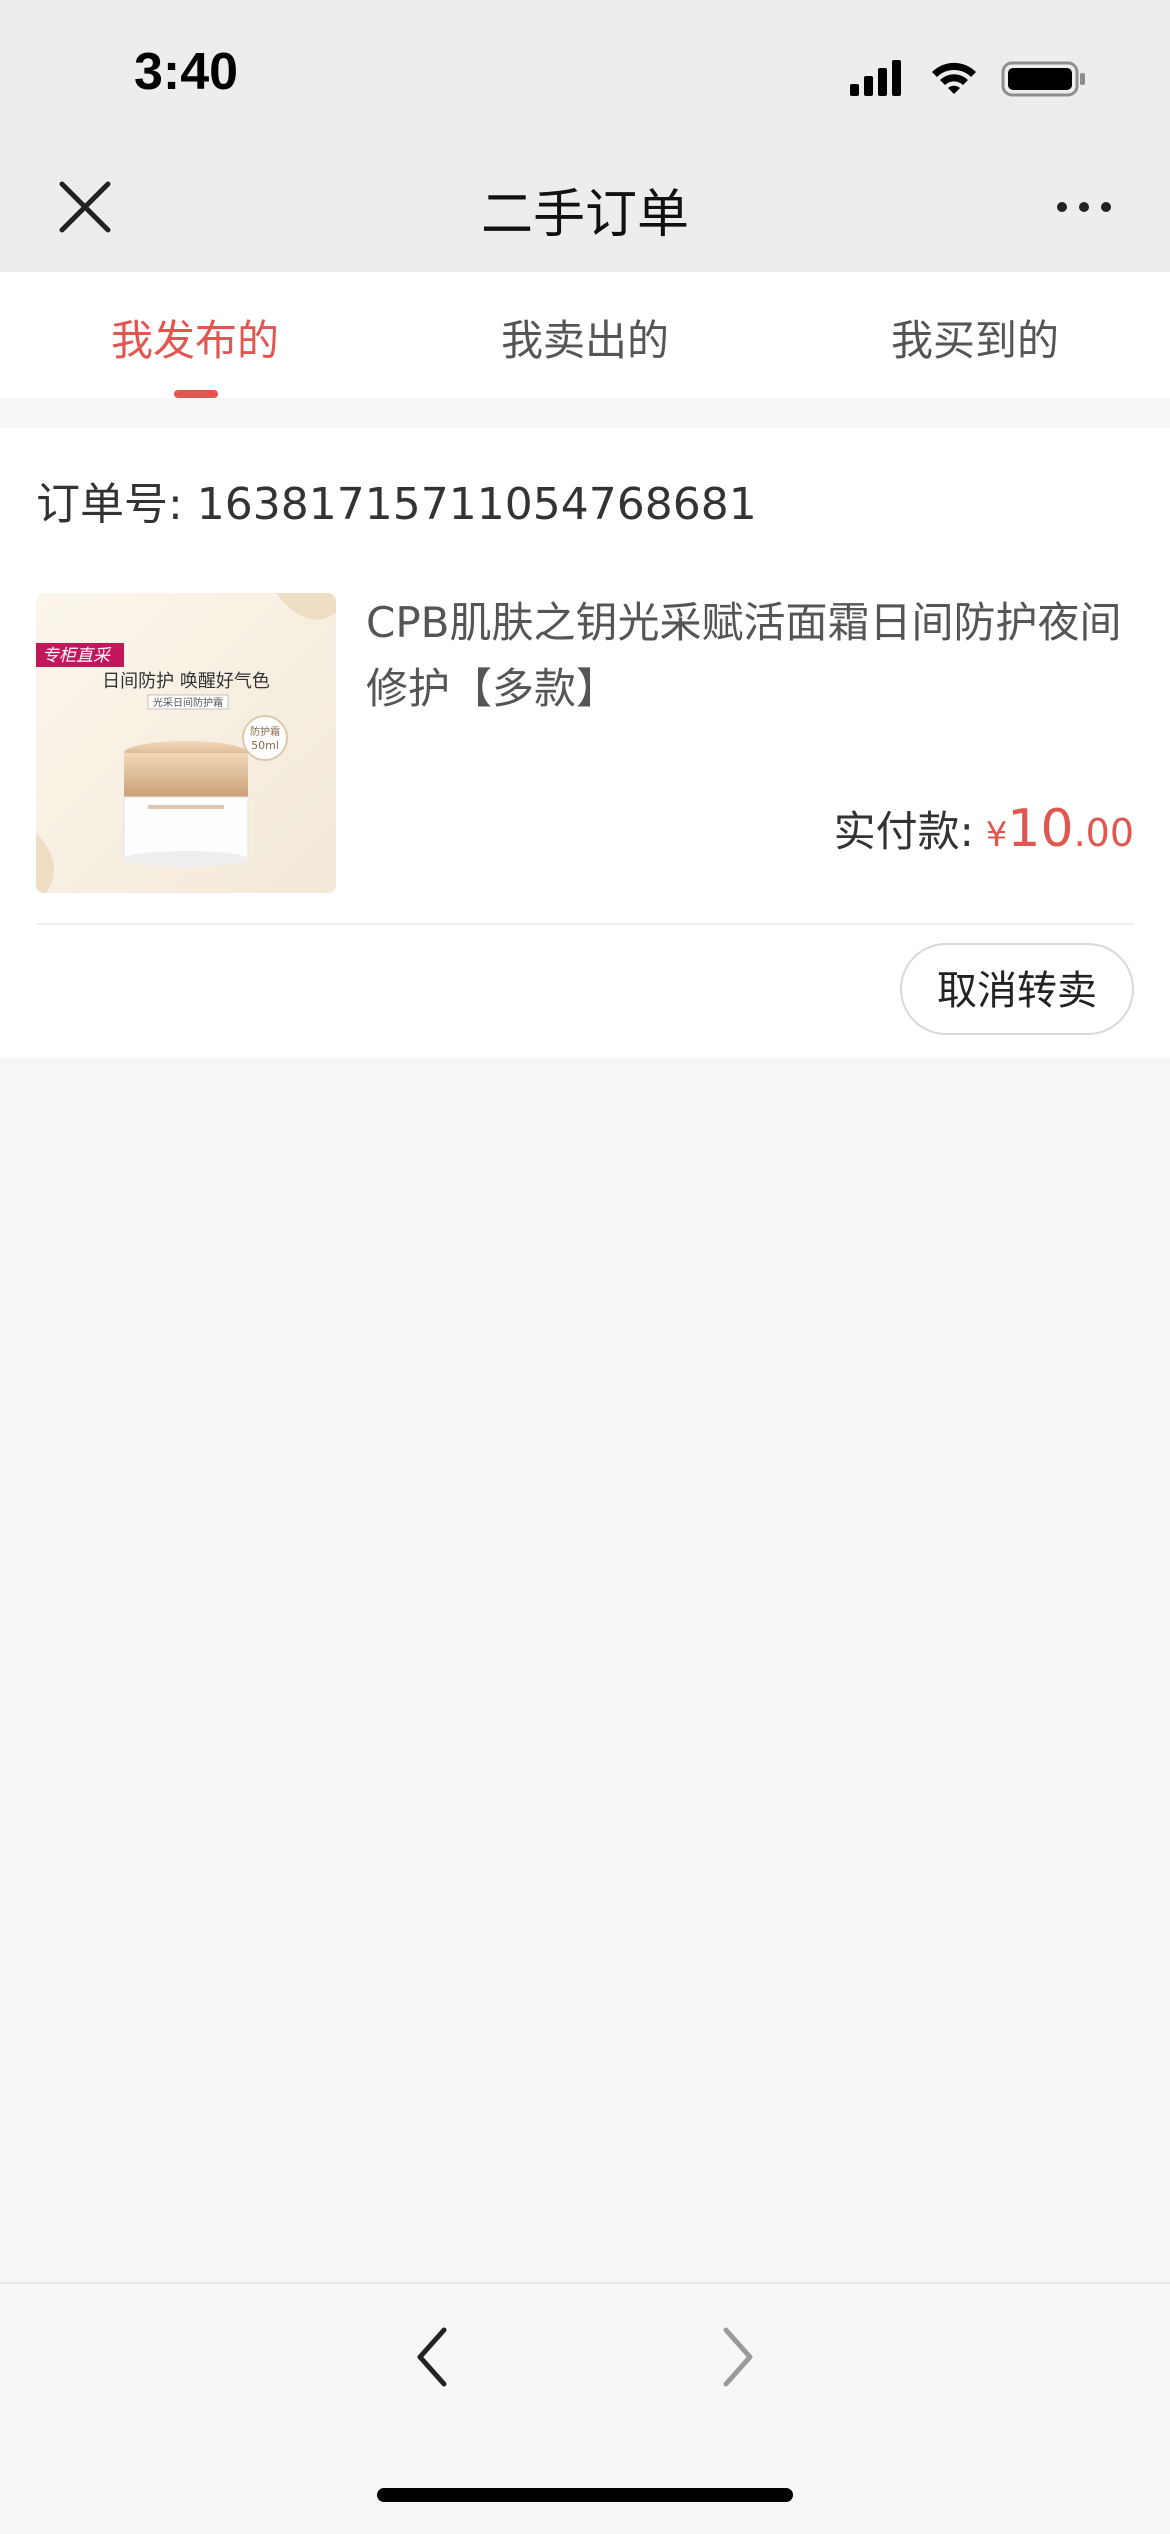 The height and width of the screenshot is (2534, 1170). I want to click on product-title: CPB肌肤之钥光采赋活面霜日间防护夜间修护【多款】, so click(746, 656).